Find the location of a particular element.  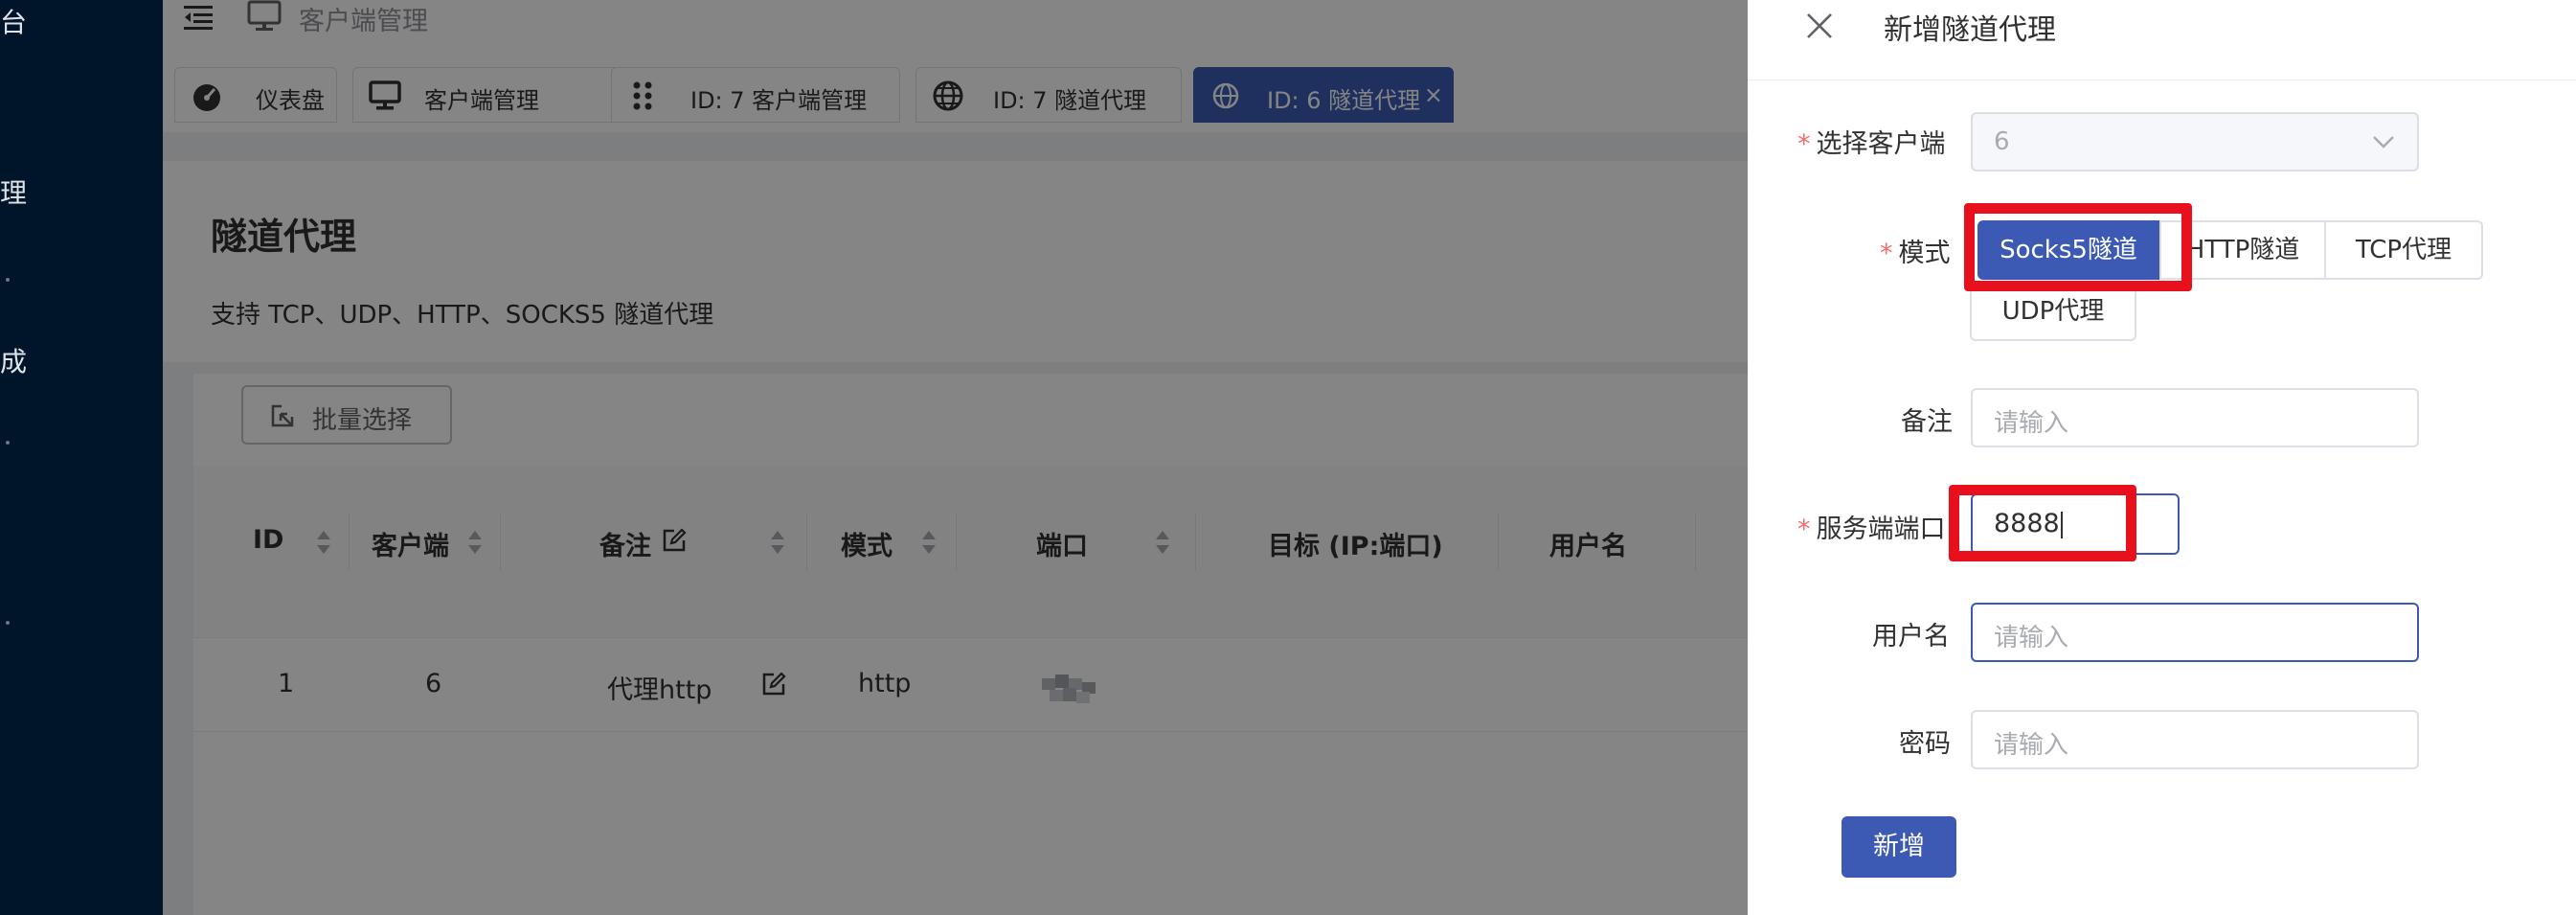

client-label: * 选择客户端 is located at coordinates (1871, 141).